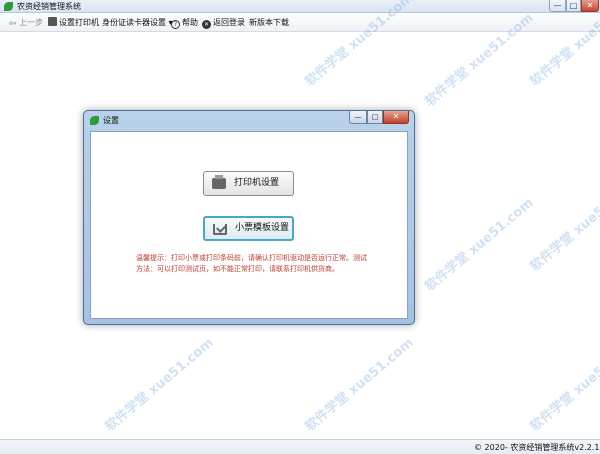  I want to click on help-button: ? 帮助, so click(184, 23).